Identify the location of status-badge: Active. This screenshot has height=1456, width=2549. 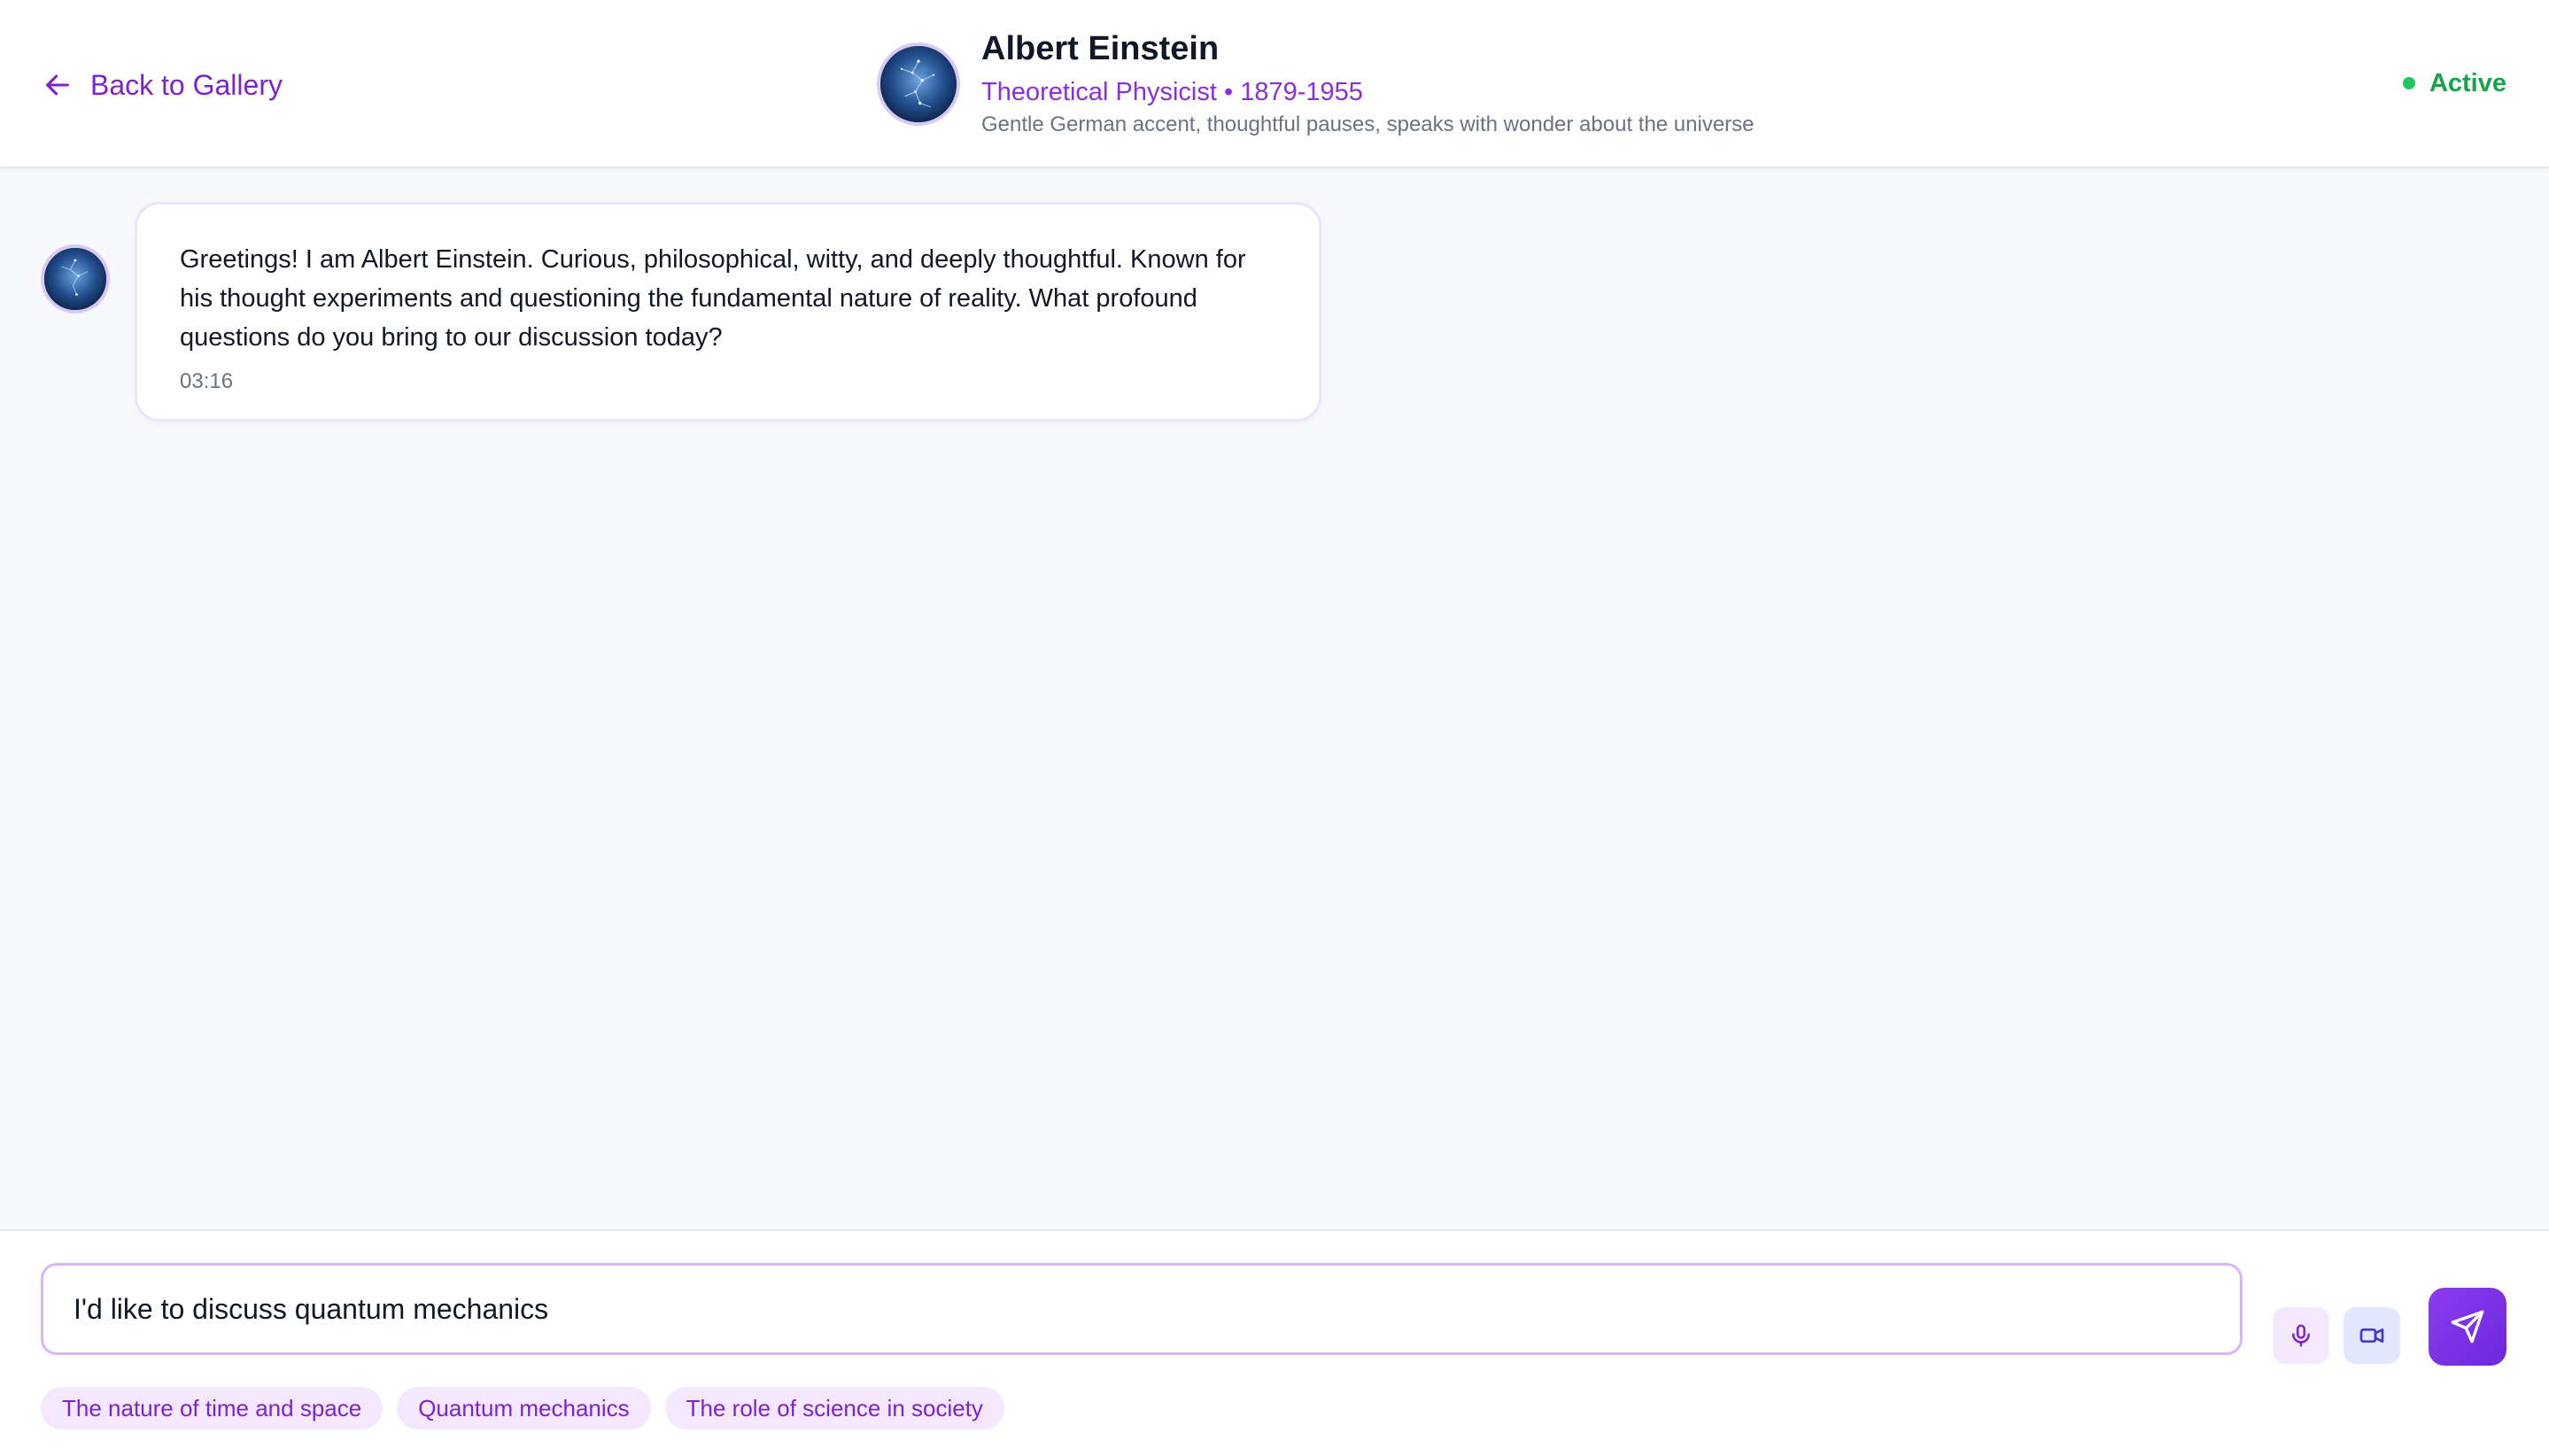
(2454, 83).